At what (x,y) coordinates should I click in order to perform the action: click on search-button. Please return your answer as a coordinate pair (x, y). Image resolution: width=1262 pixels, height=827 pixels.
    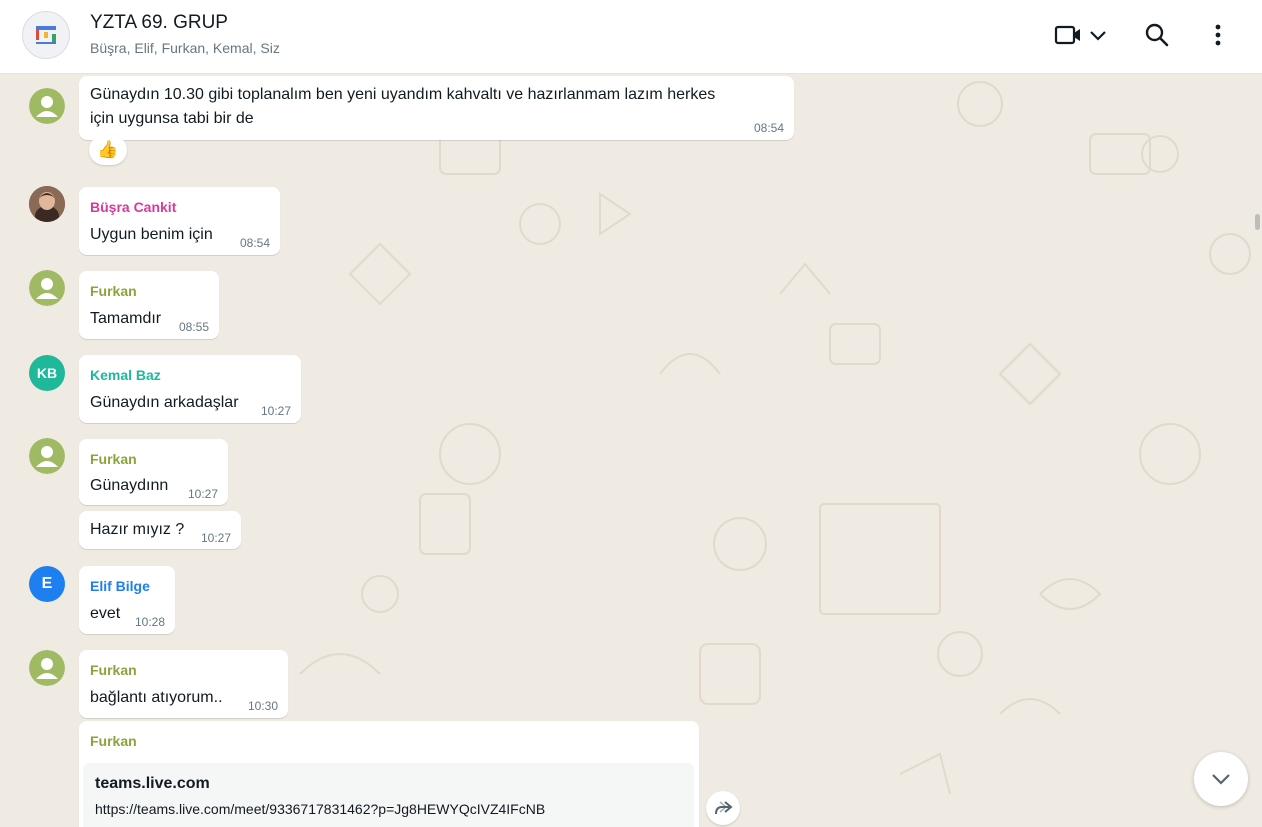
    Looking at the image, I should click on (1157, 35).